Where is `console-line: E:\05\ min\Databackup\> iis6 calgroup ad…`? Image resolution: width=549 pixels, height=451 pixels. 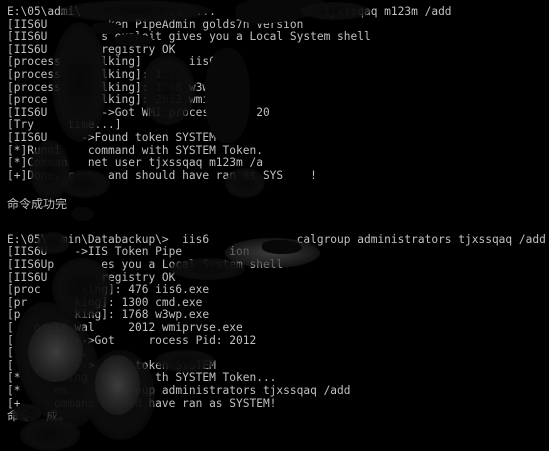
console-line: E:\05\ min\Databackup\> iis6 calgroup ad… is located at coordinates (276, 239).